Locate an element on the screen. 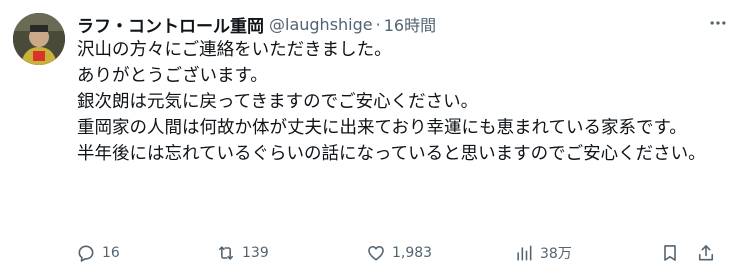 The image size is (743, 280). bookmark-icon is located at coordinates (670, 253).